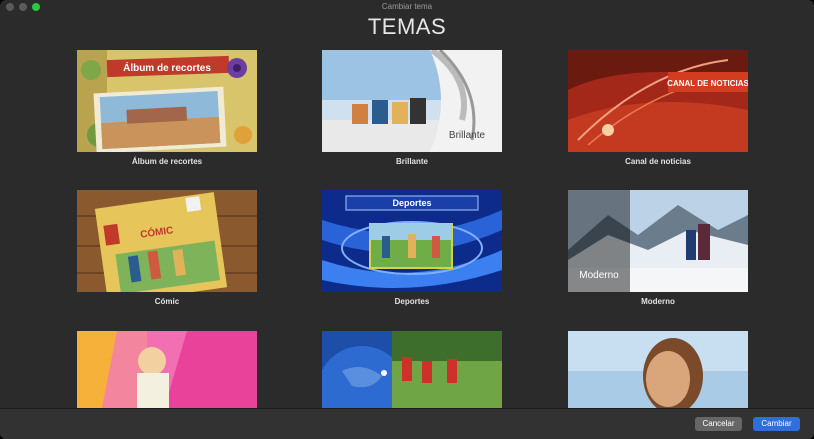  What do you see at coordinates (776, 424) in the screenshot?
I see `change-button: Cambiar` at bounding box center [776, 424].